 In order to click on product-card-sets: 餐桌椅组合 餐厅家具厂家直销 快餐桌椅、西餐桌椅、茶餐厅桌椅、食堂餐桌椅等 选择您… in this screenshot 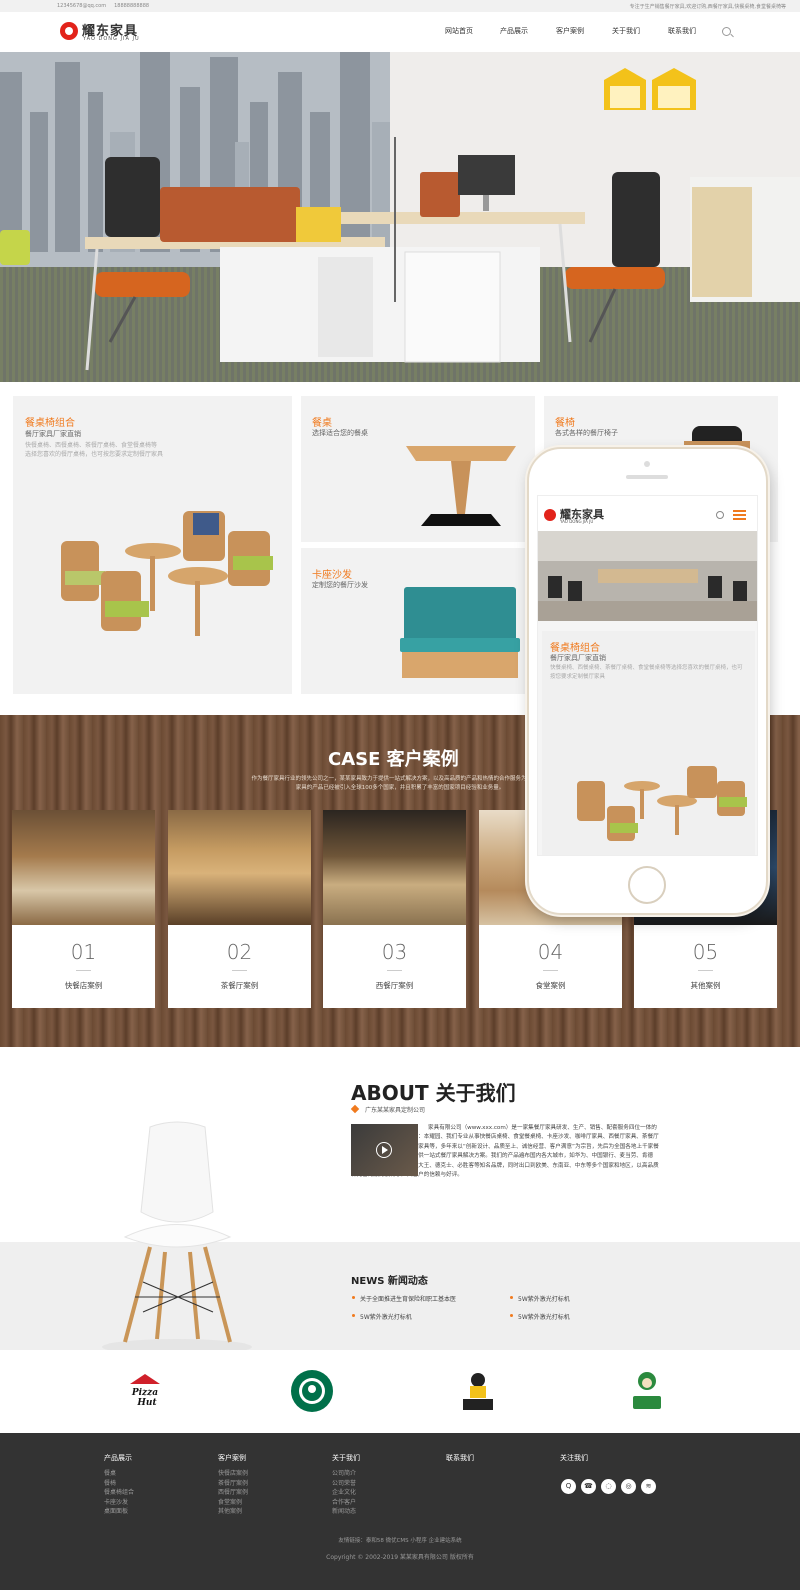, I will do `click(152, 545)`.